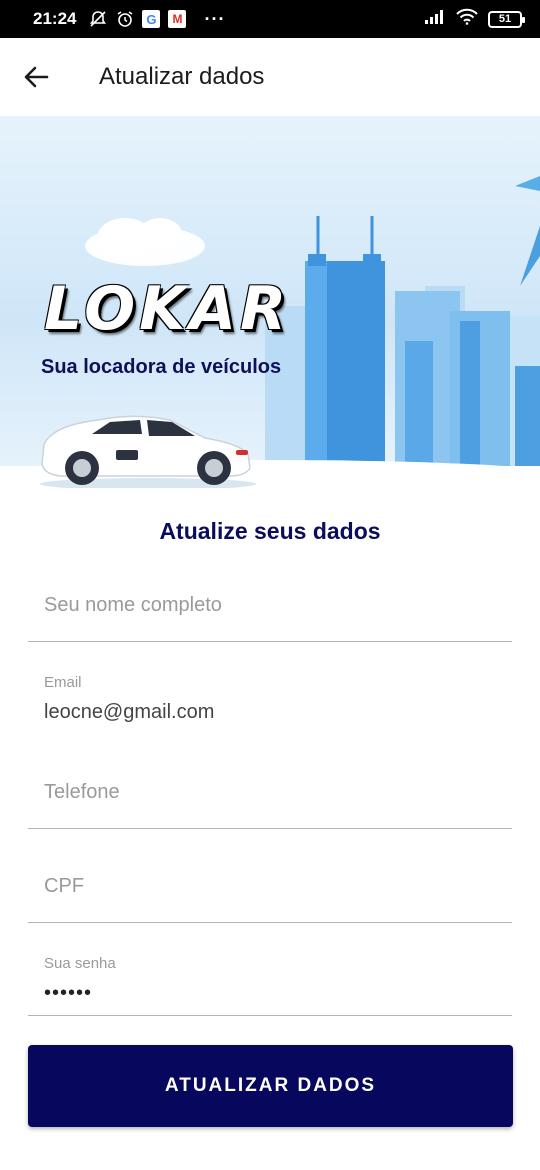  I want to click on password-field: Sua senha, so click(270, 982).